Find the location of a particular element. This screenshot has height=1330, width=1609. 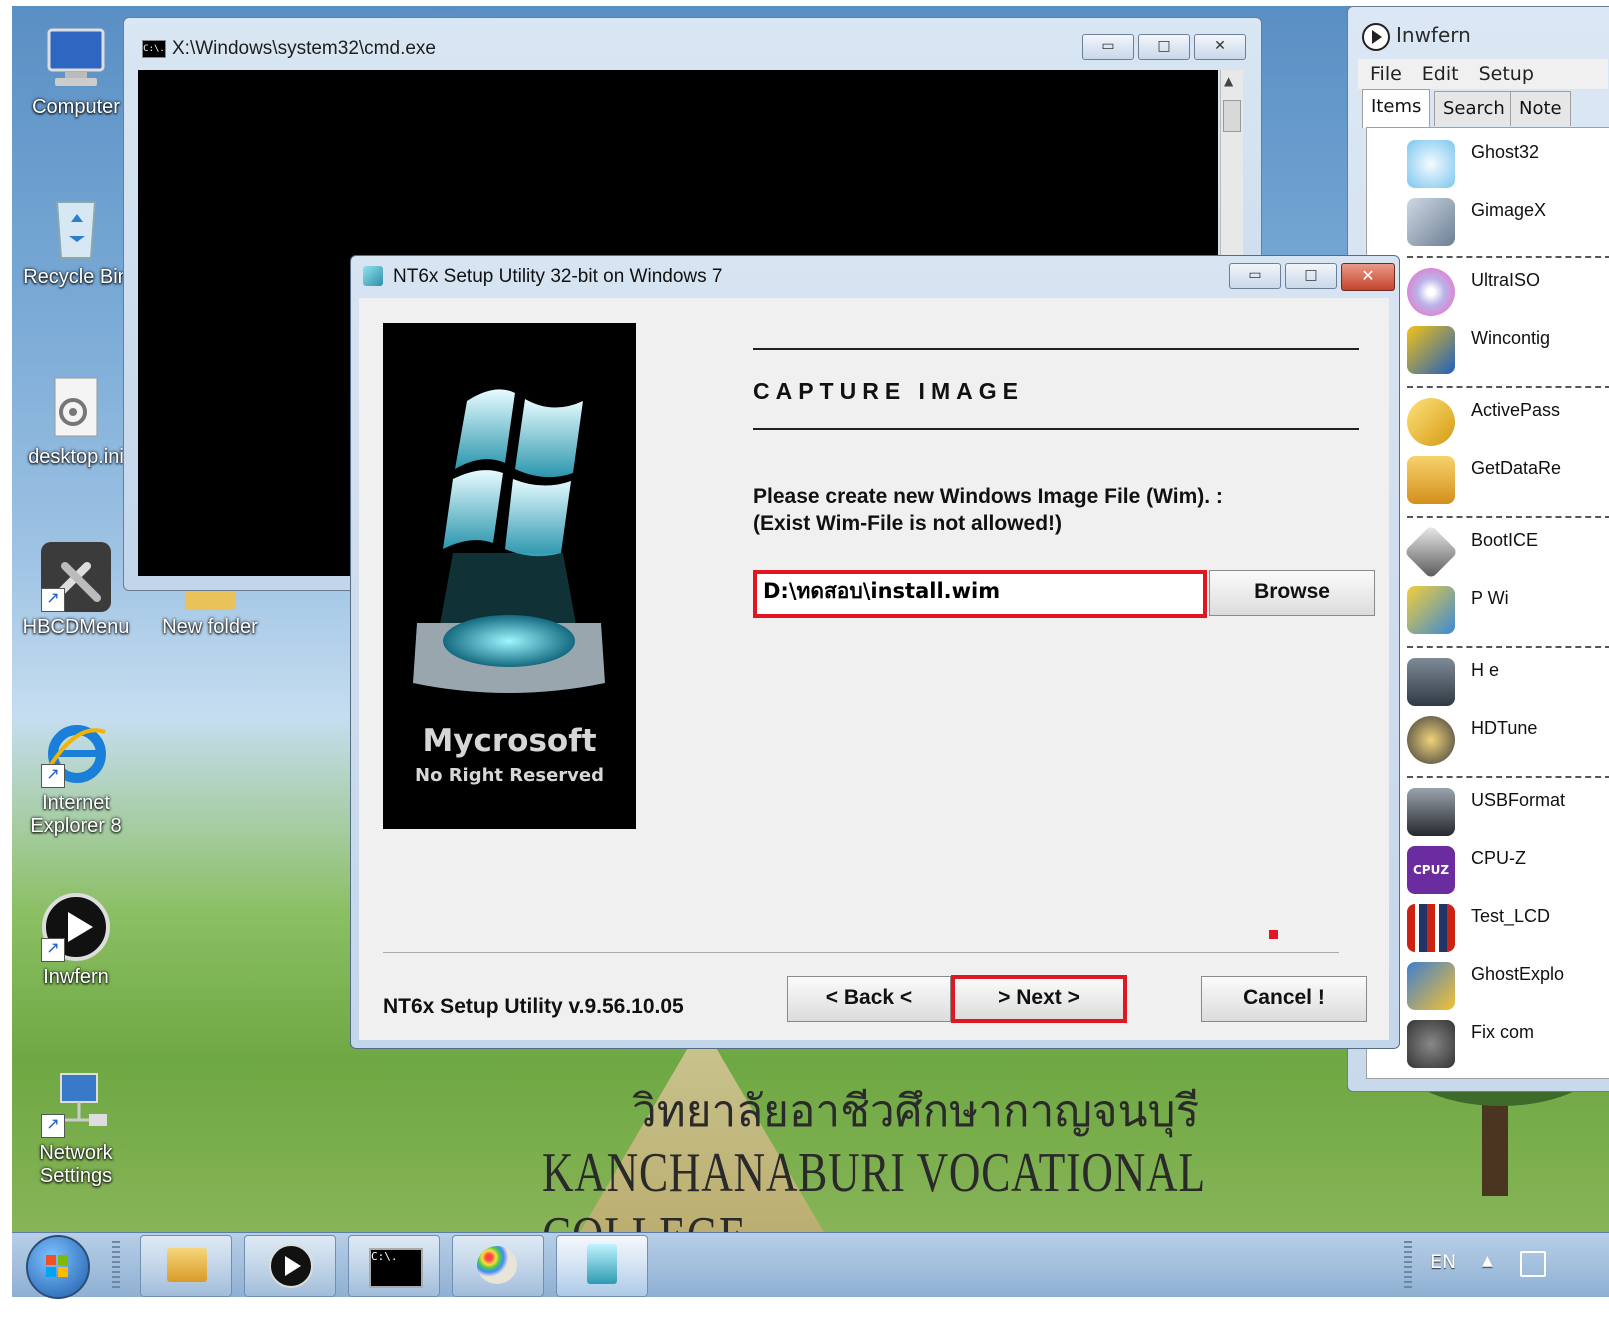

inwfern-menu-bar: File Edit Setup is located at coordinates (1483, 74).